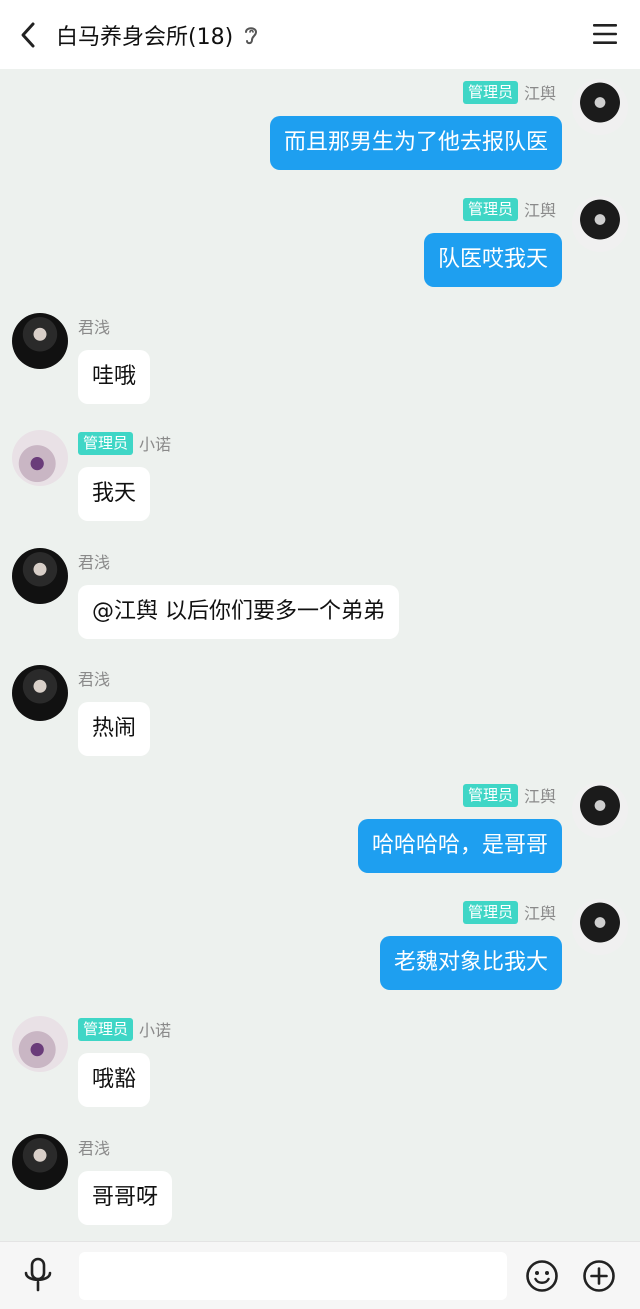 This screenshot has width=640, height=1309. What do you see at coordinates (238, 612) in the screenshot?
I see `message-bubble: @江舆 以后你们要多一个弟弟` at bounding box center [238, 612].